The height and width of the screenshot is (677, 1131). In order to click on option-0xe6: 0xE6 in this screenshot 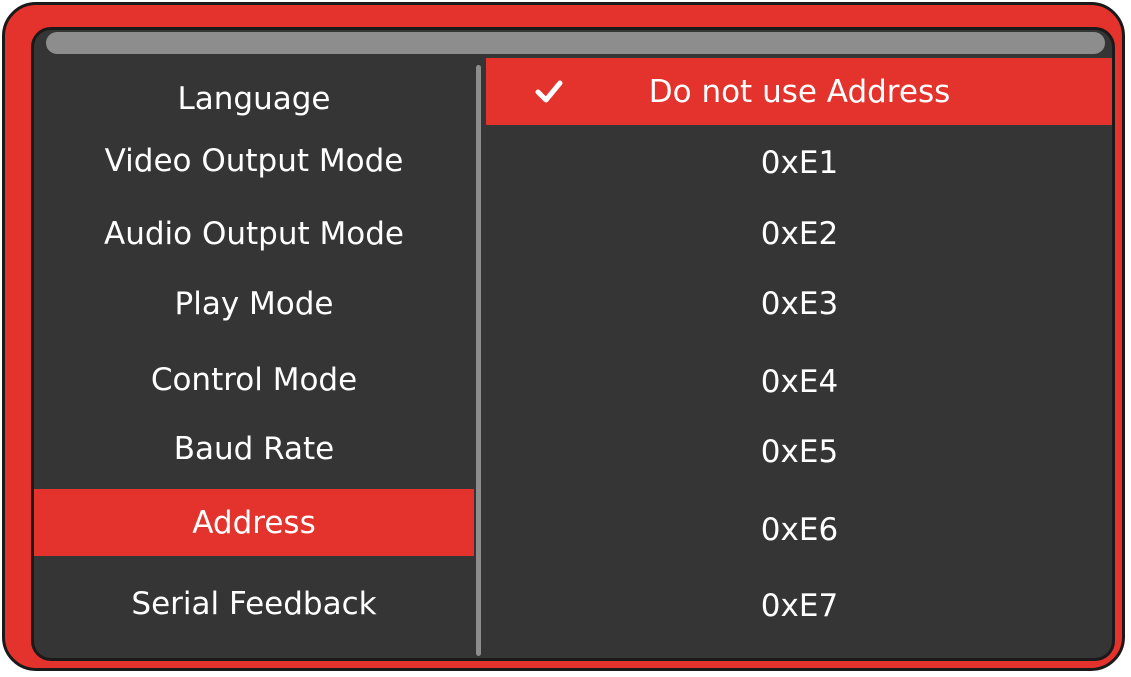, I will do `click(799, 529)`.